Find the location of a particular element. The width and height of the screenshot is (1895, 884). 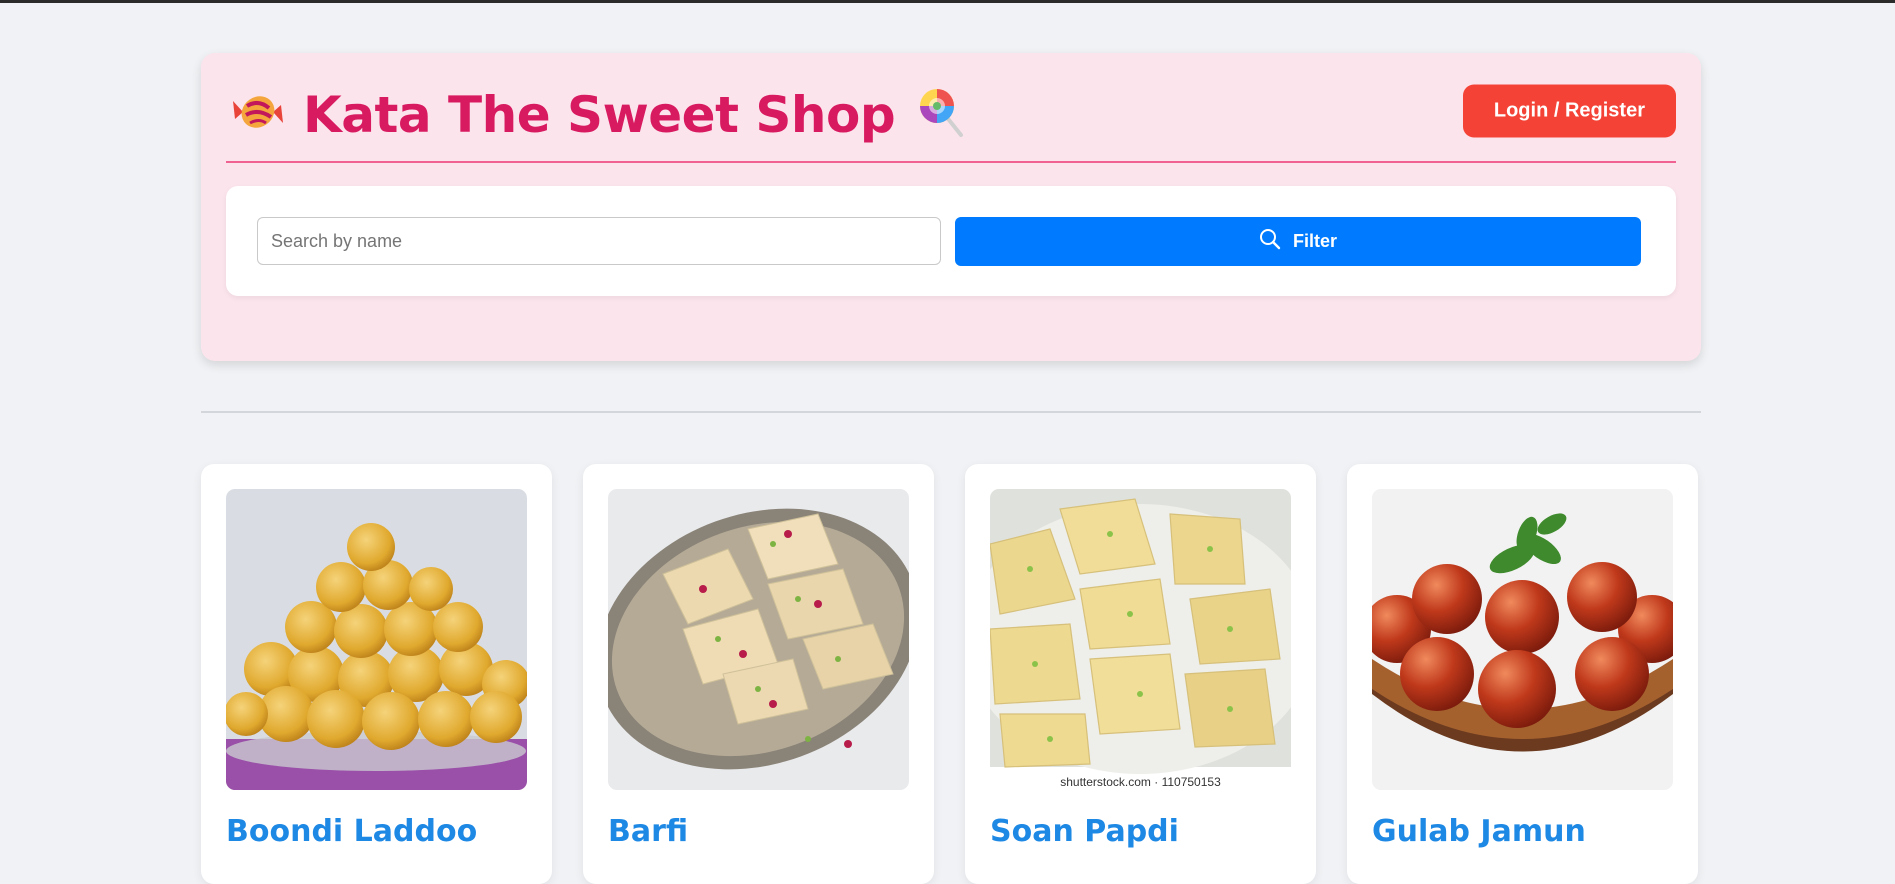

image-caption: shutterstock.com · 110750153 is located at coordinates (1140, 782).